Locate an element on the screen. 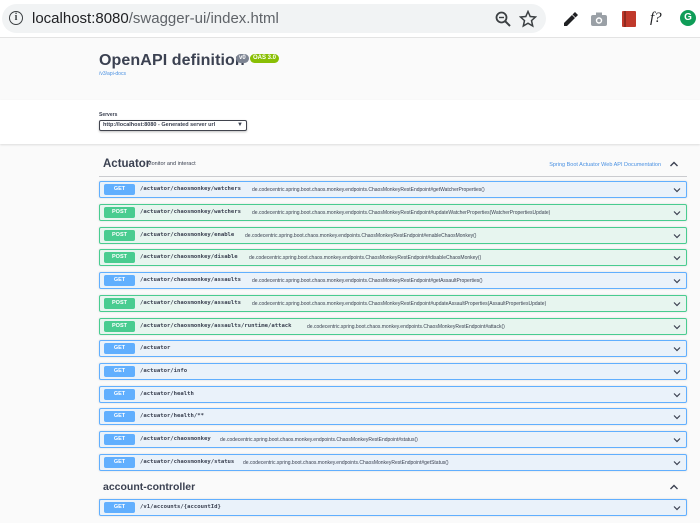 This screenshot has width=700, height=523. zoom-icon is located at coordinates (503, 19).